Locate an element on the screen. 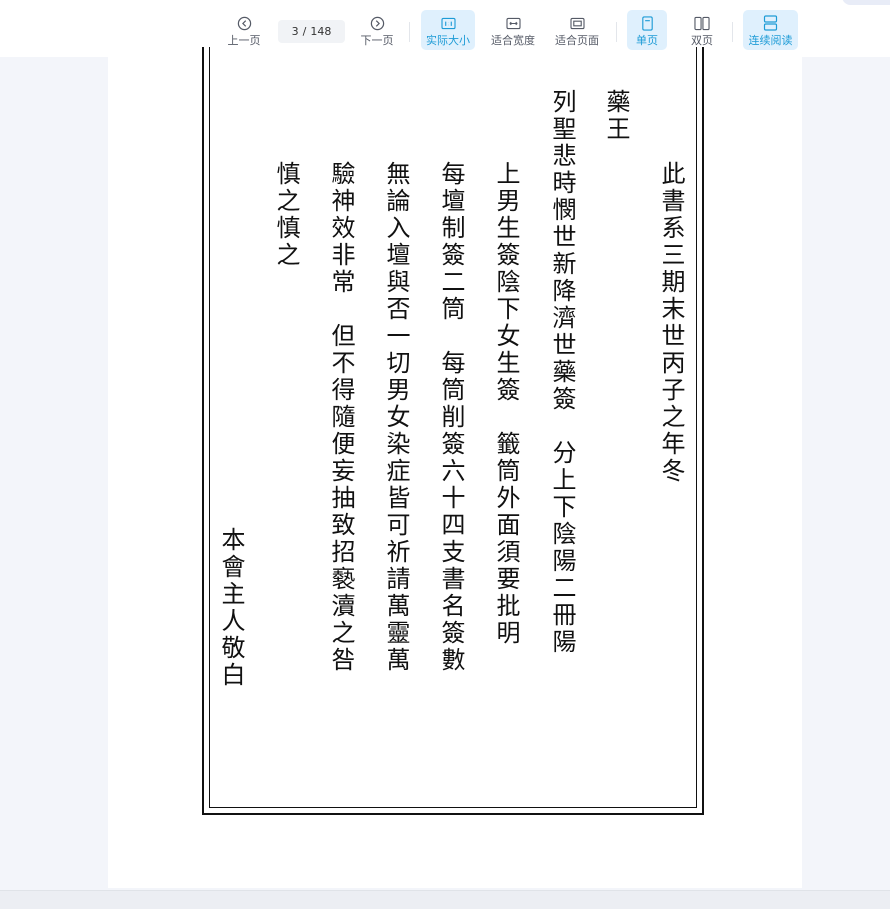 The width and height of the screenshot is (890, 909). continuous-reading-button: 连续阅读 is located at coordinates (770, 30).